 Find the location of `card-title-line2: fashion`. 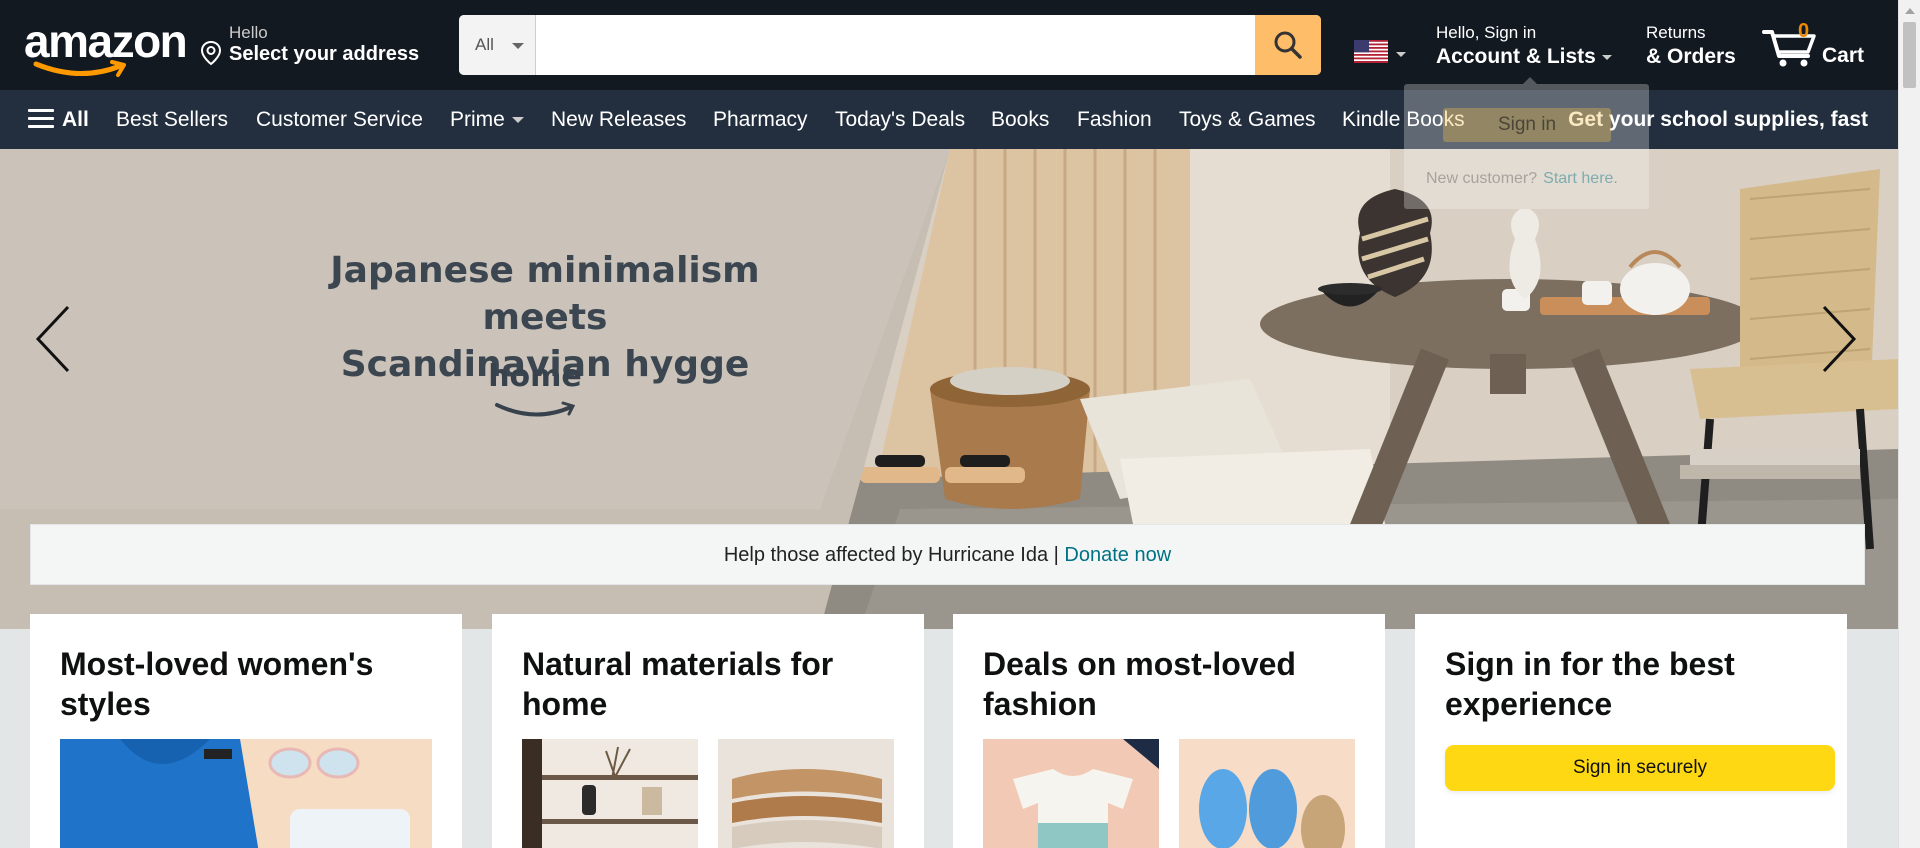

card-title-line2: fashion is located at coordinates (1040, 704).